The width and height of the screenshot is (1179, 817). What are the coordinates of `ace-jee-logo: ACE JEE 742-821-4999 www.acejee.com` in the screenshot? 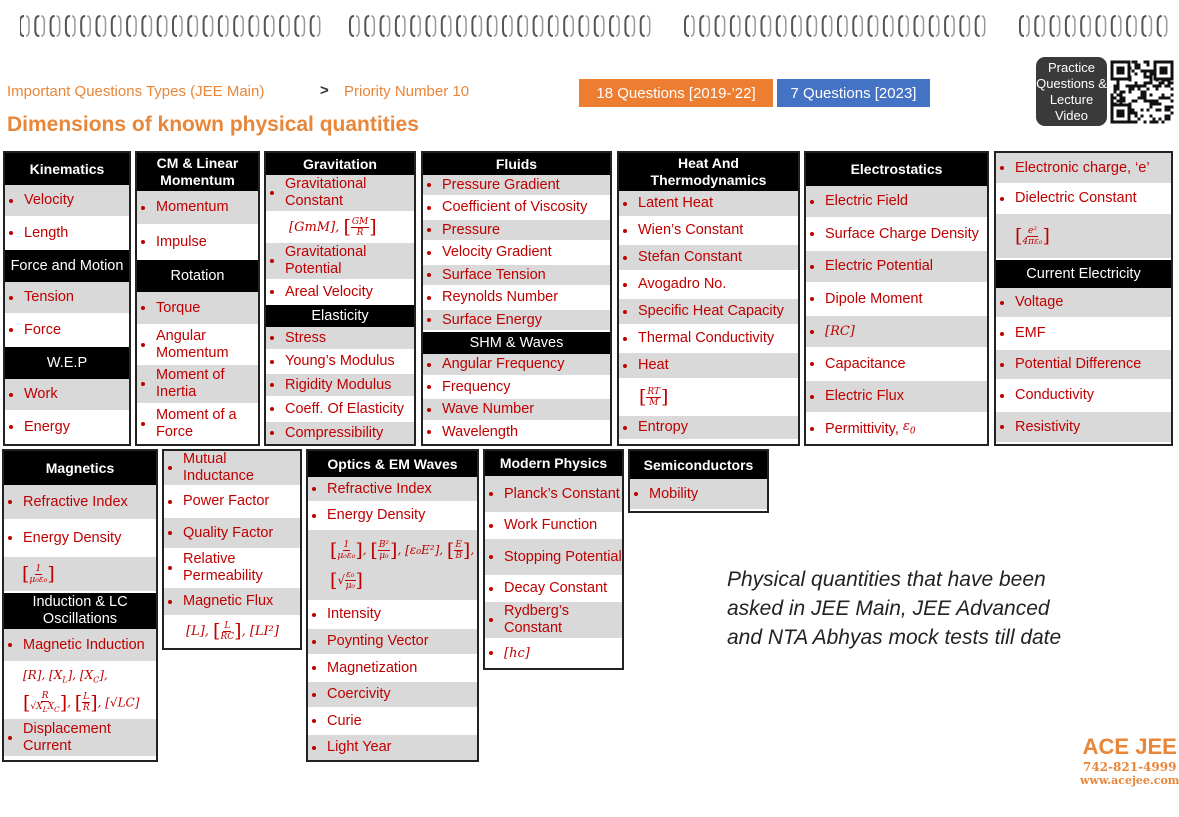 It's located at (1129, 760).